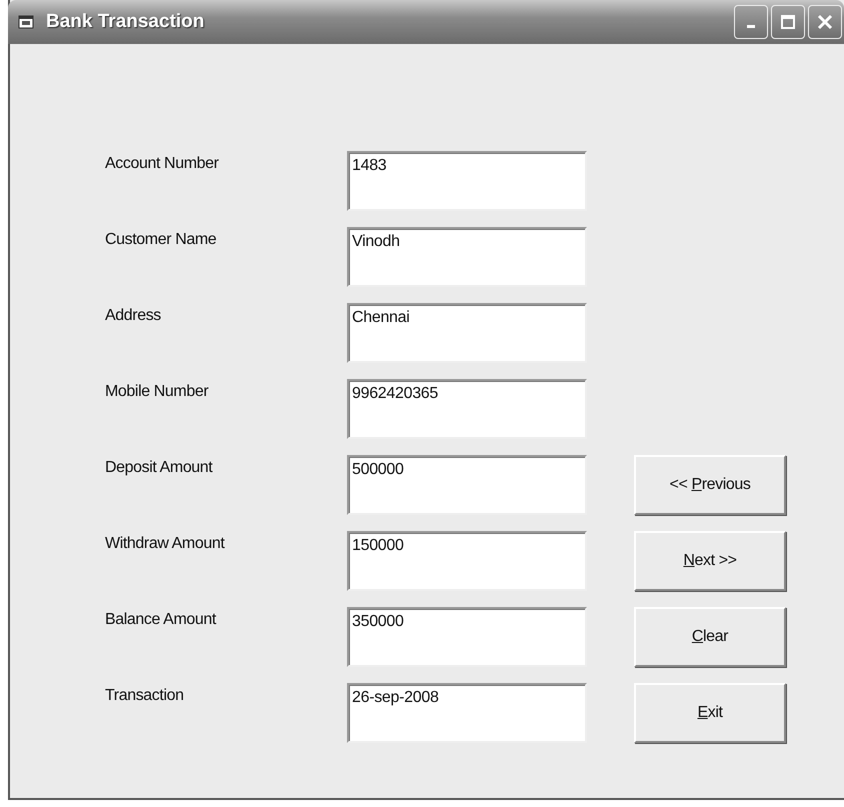 The width and height of the screenshot is (844, 807). I want to click on form-button: << Previous, so click(710, 485).